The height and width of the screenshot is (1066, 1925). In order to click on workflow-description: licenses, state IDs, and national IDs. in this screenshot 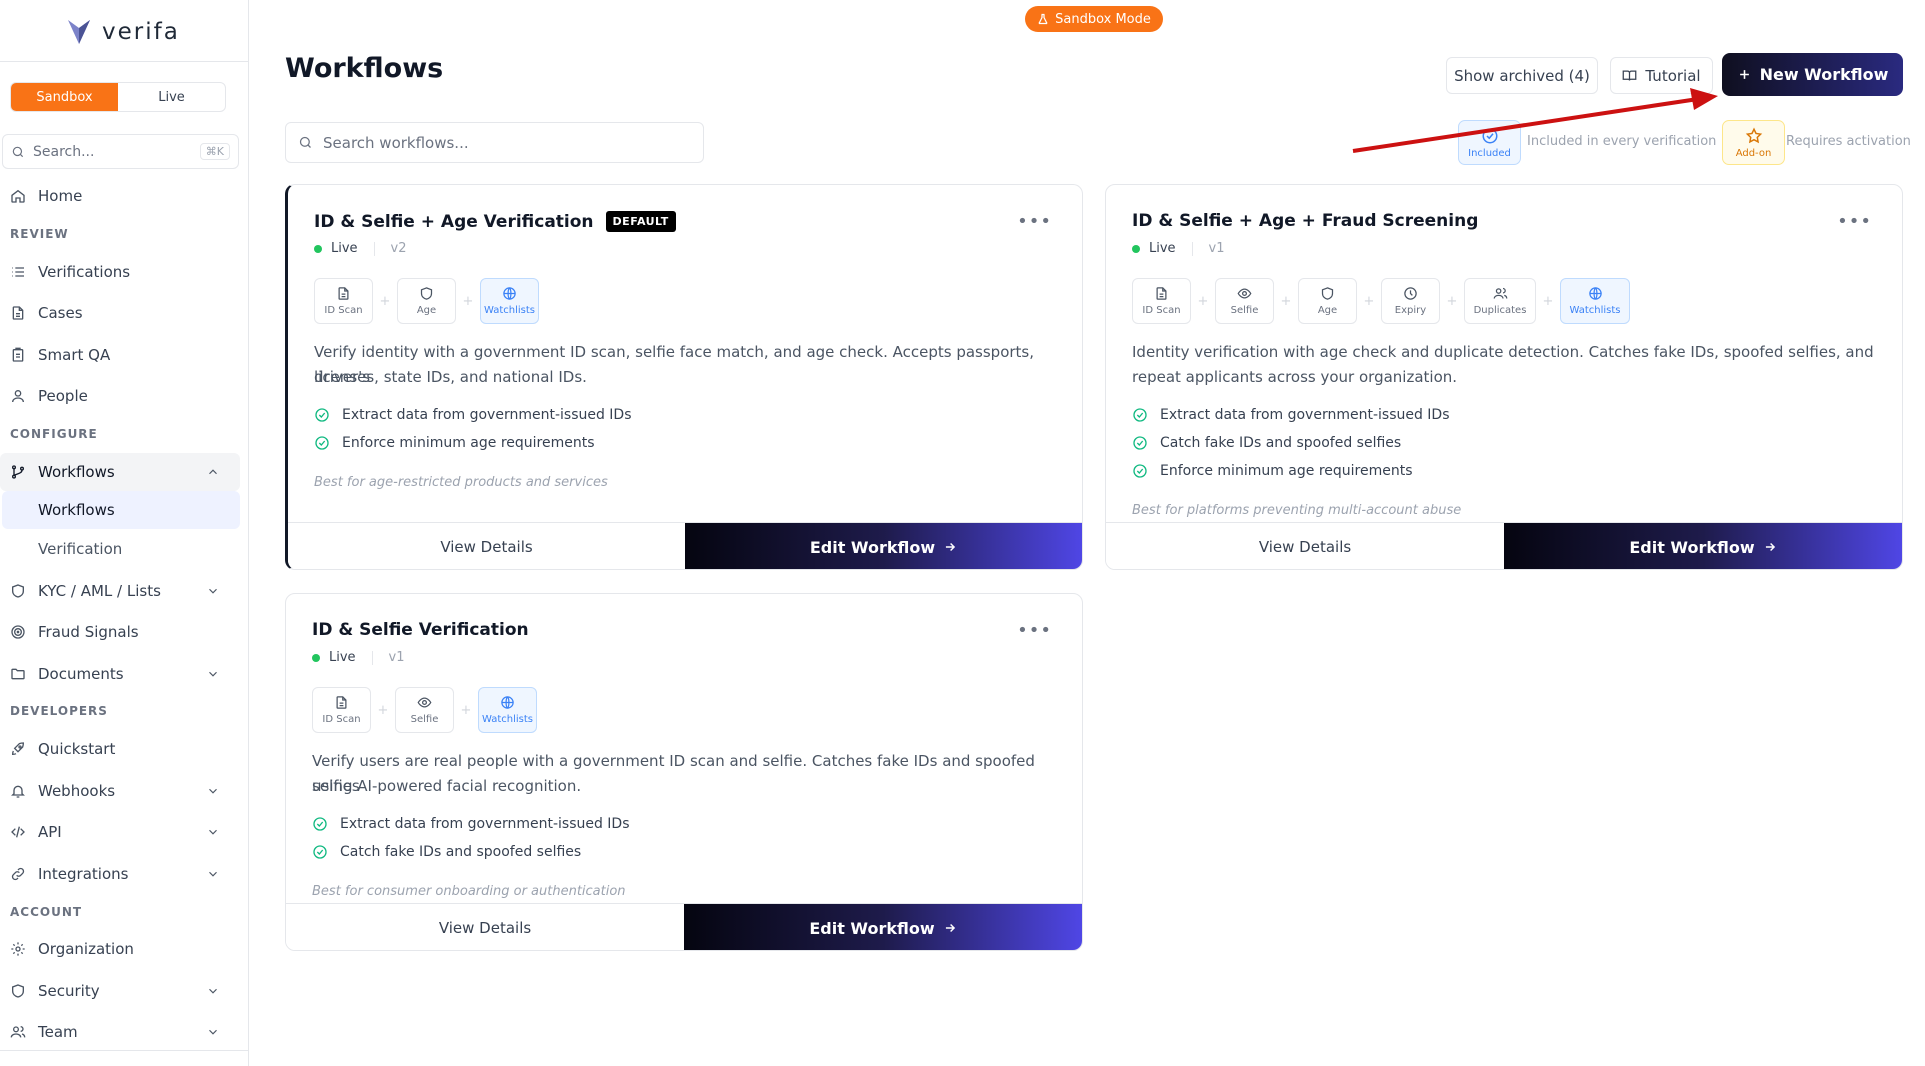, I will do `click(450, 377)`.